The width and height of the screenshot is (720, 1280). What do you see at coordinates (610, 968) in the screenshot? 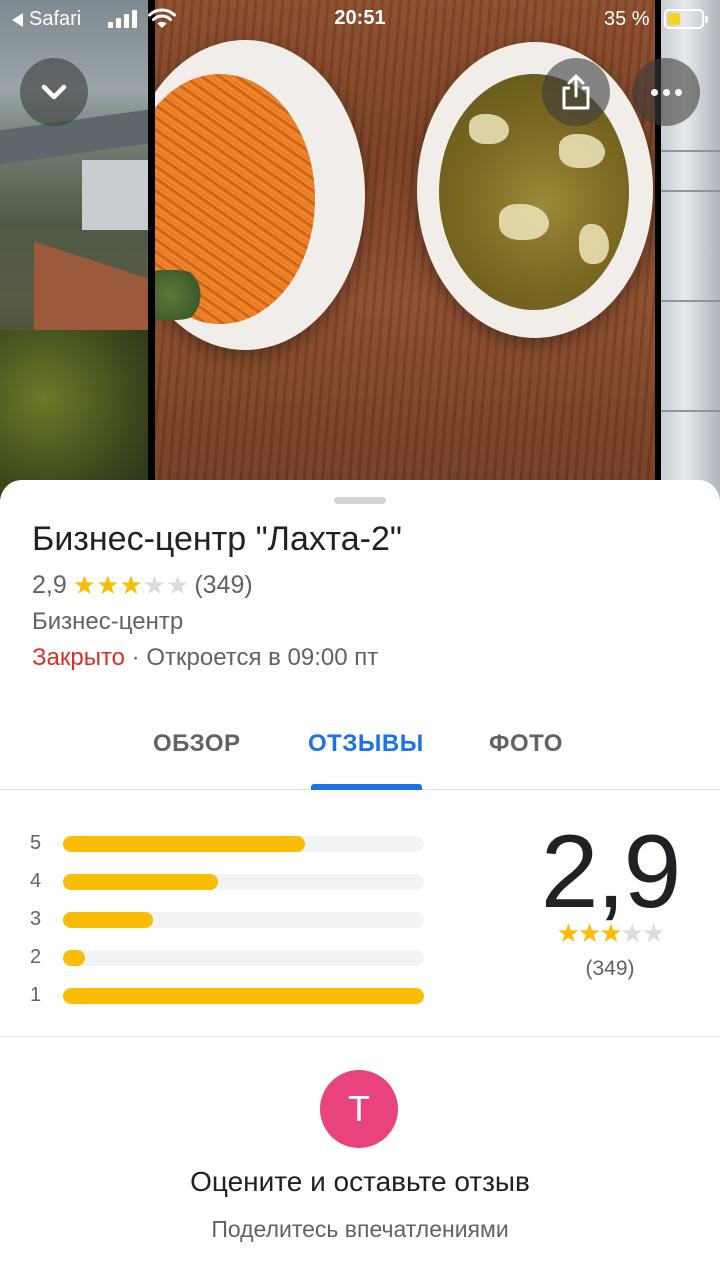
I see `overall-review-count: (349)` at bounding box center [610, 968].